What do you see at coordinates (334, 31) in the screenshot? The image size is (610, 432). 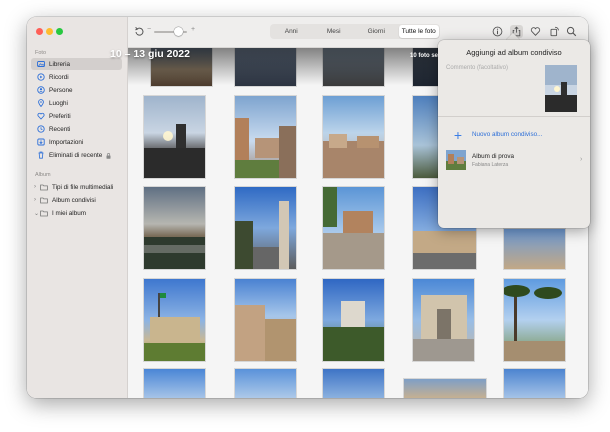 I see `tab-months: Mesi` at bounding box center [334, 31].